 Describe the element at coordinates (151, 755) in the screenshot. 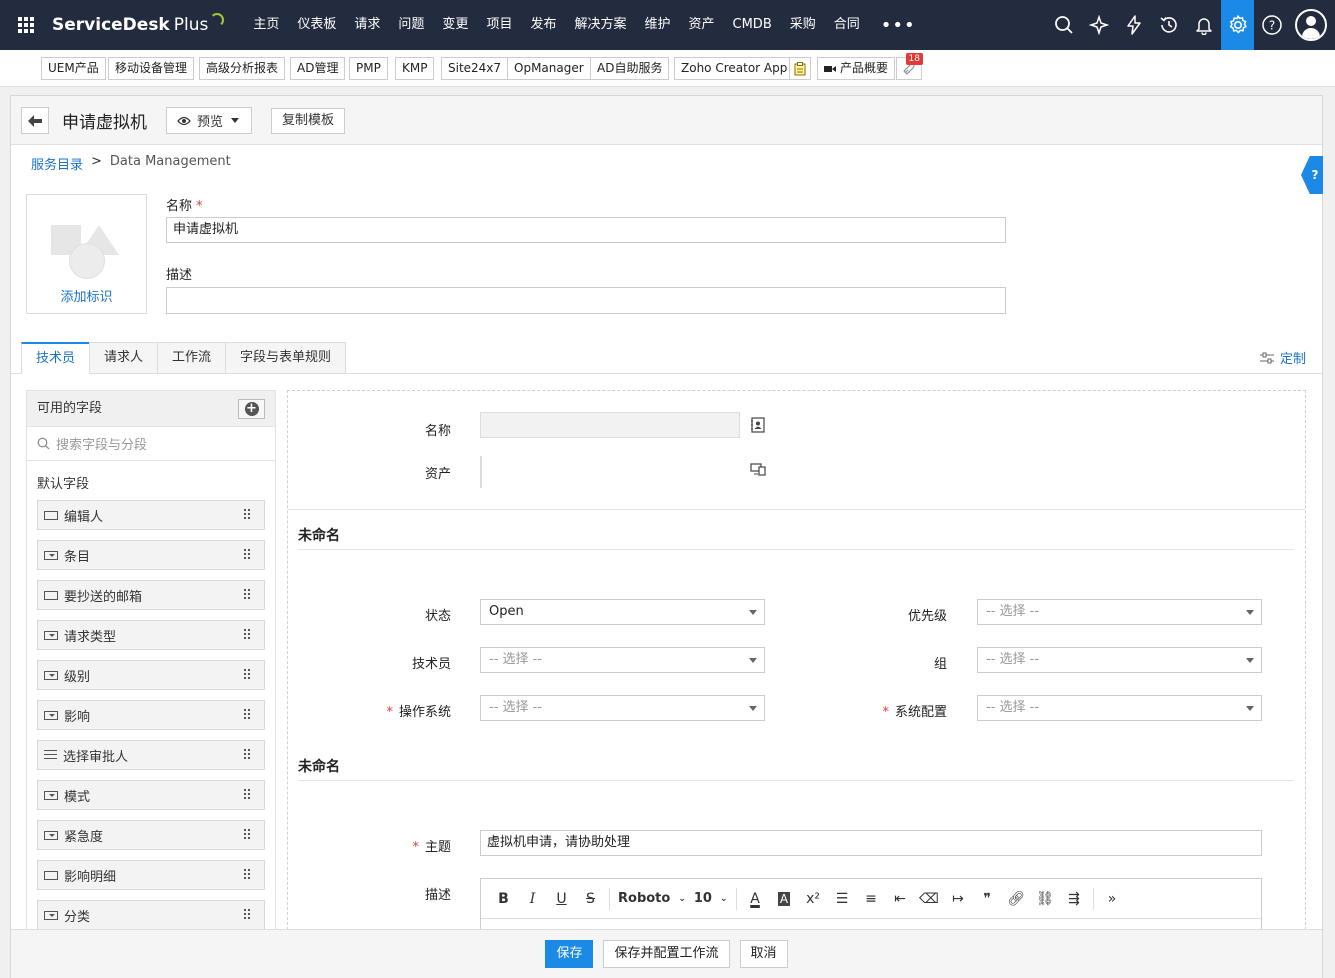

I see `available-field-item: 选择审批人` at that location.